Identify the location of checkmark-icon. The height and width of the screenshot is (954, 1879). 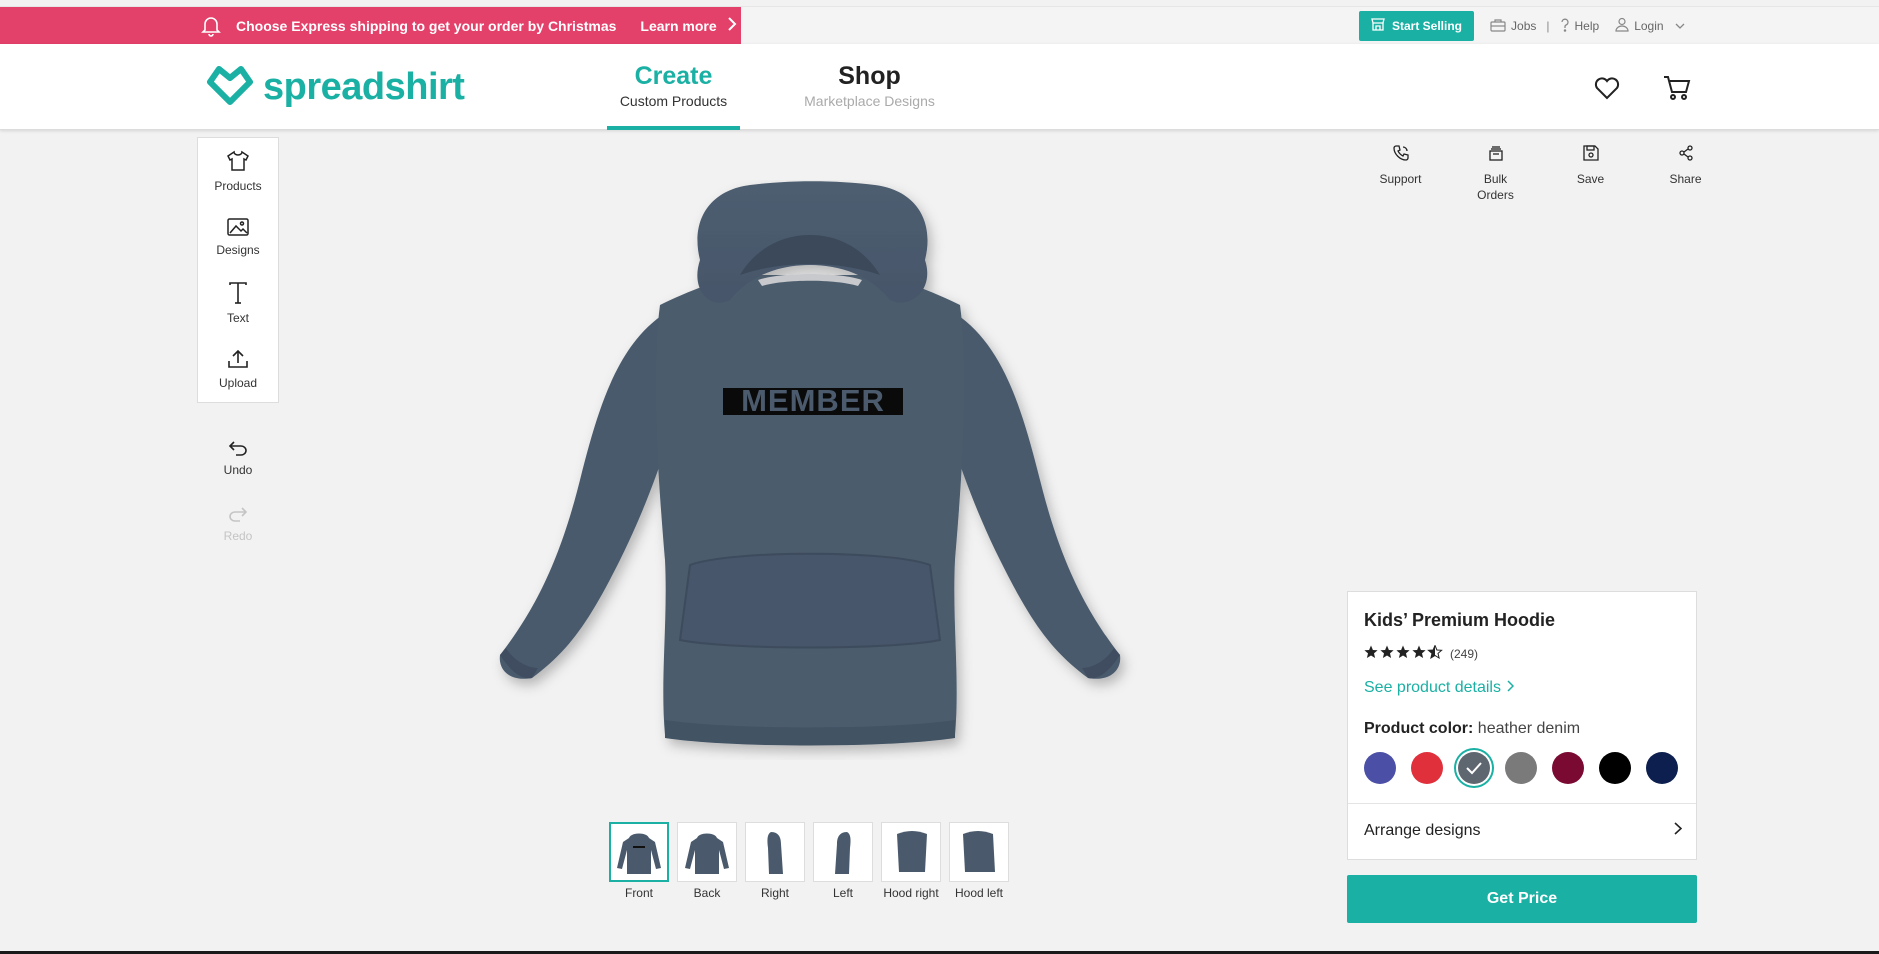
(1474, 768).